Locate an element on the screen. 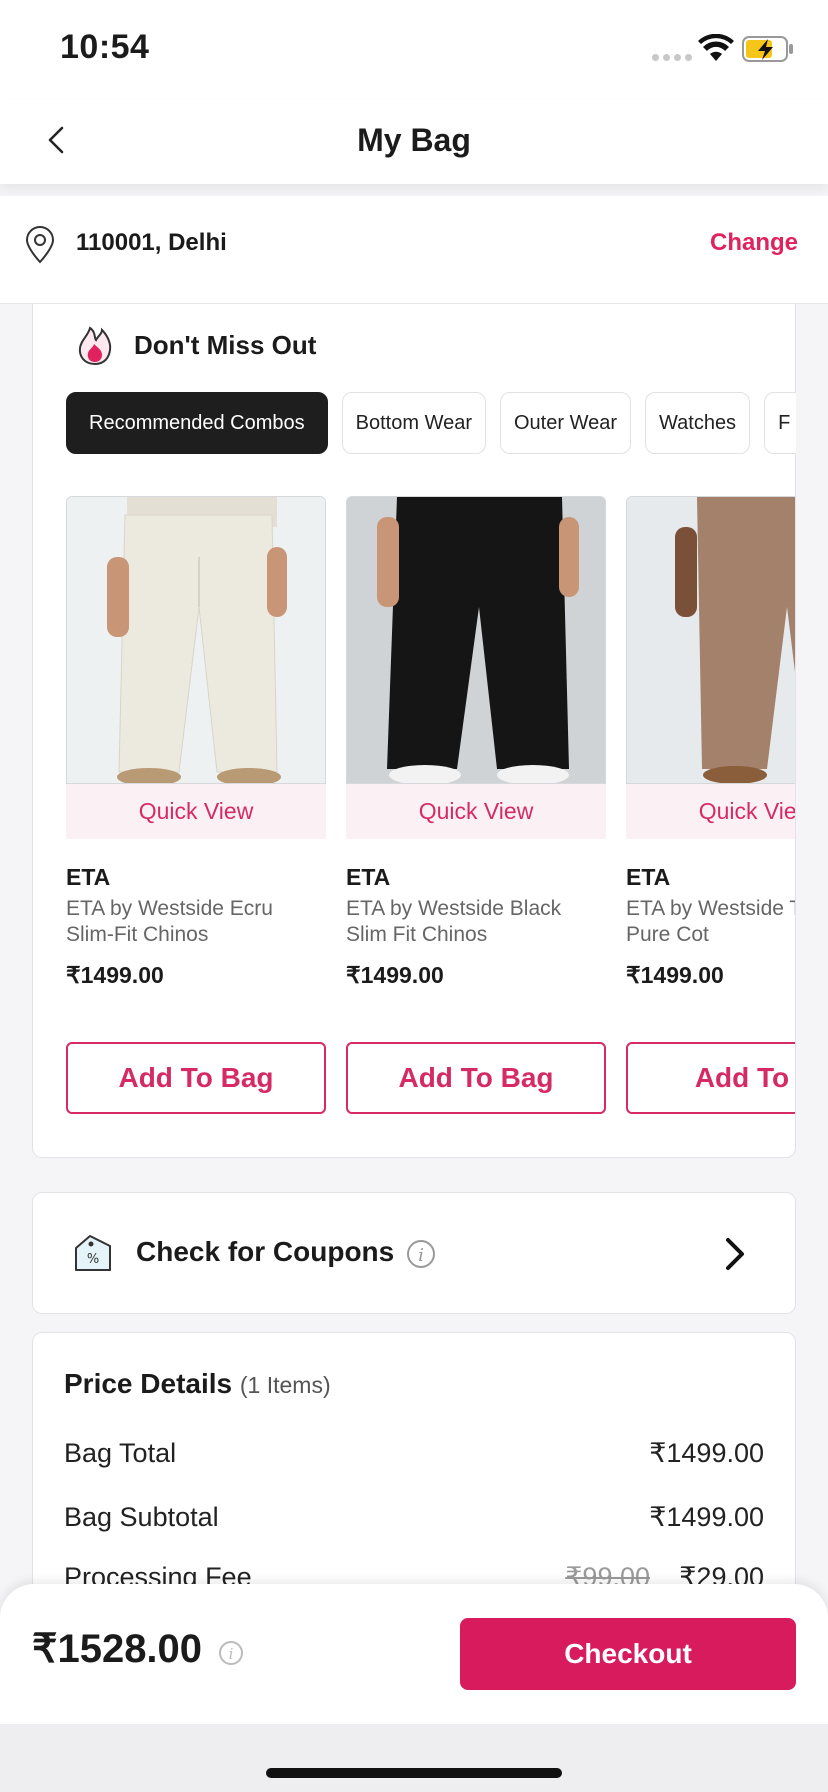  change-location-link: Change is located at coordinates (754, 243).